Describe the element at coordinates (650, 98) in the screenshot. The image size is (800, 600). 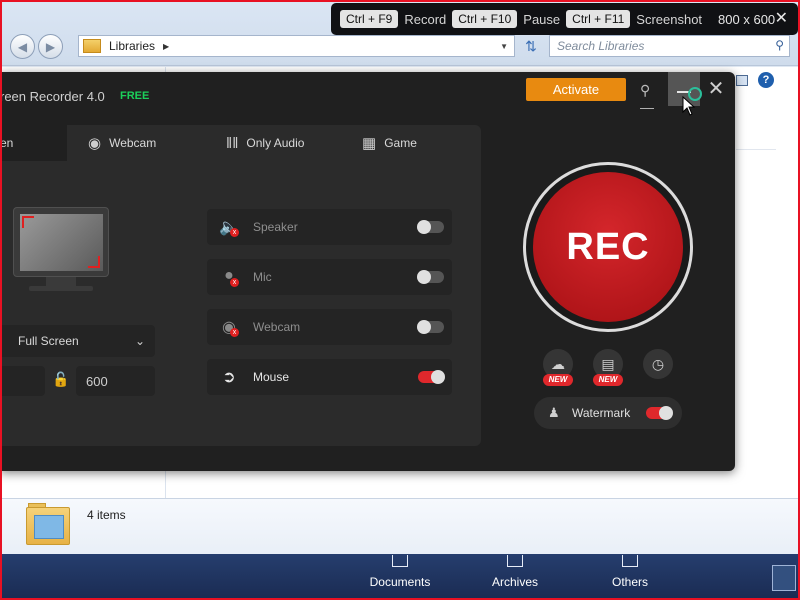
I see `key-icon: ⚲—` at that location.